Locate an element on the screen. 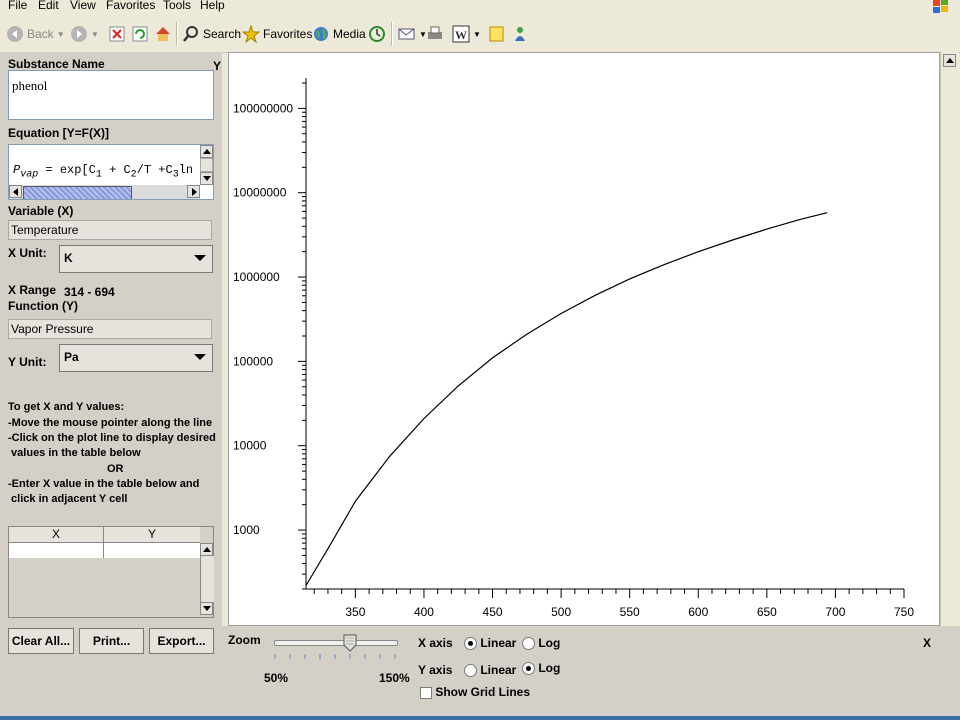 Image resolution: width=960 pixels, height=720 pixels. table-header-y: Y is located at coordinates (152, 535).